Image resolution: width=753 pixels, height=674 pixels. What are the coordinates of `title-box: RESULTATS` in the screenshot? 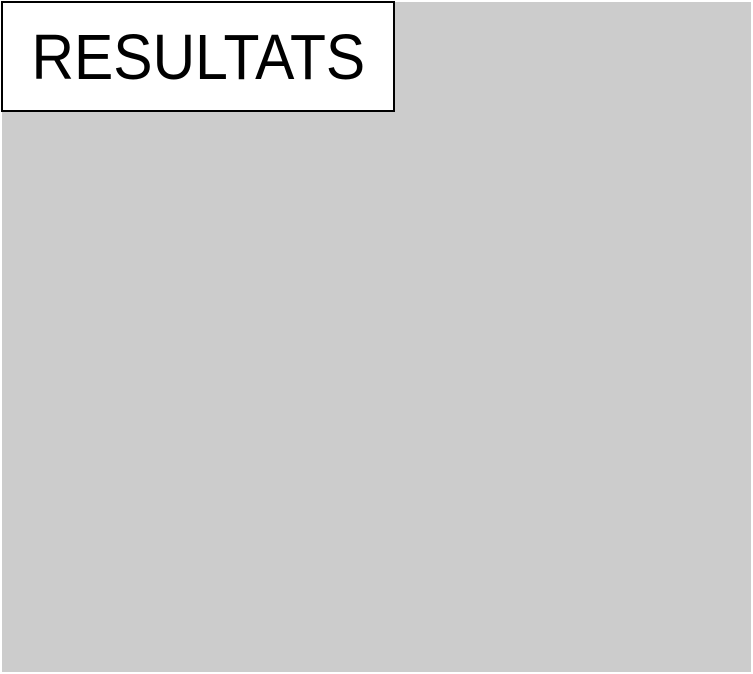 It's located at (198, 56).